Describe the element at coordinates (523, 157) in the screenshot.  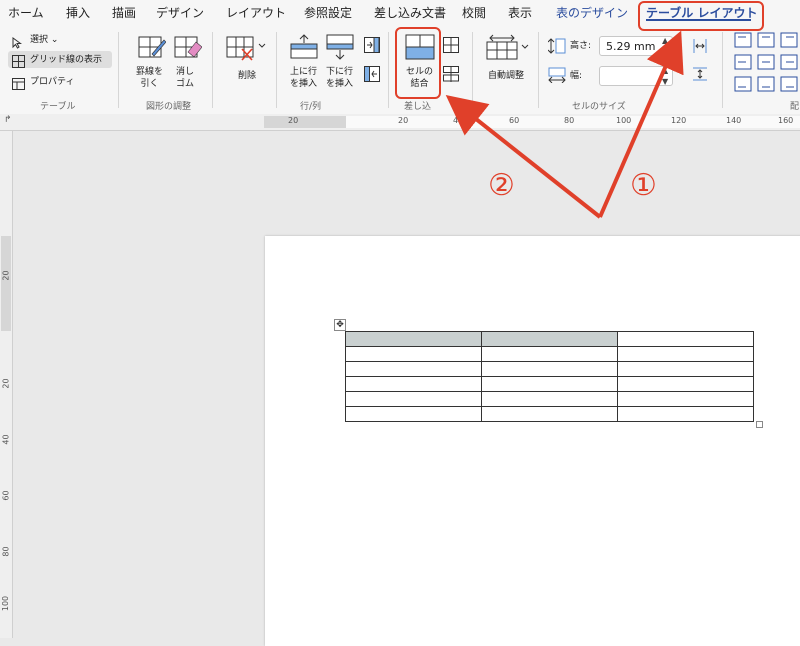
I see `arrow-to-merge-button` at that location.